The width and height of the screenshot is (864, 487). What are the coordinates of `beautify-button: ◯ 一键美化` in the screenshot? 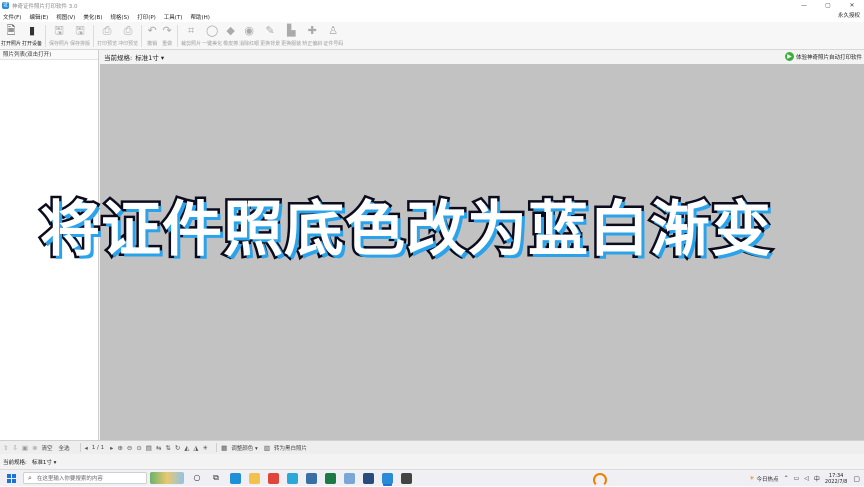 It's located at (212, 34).